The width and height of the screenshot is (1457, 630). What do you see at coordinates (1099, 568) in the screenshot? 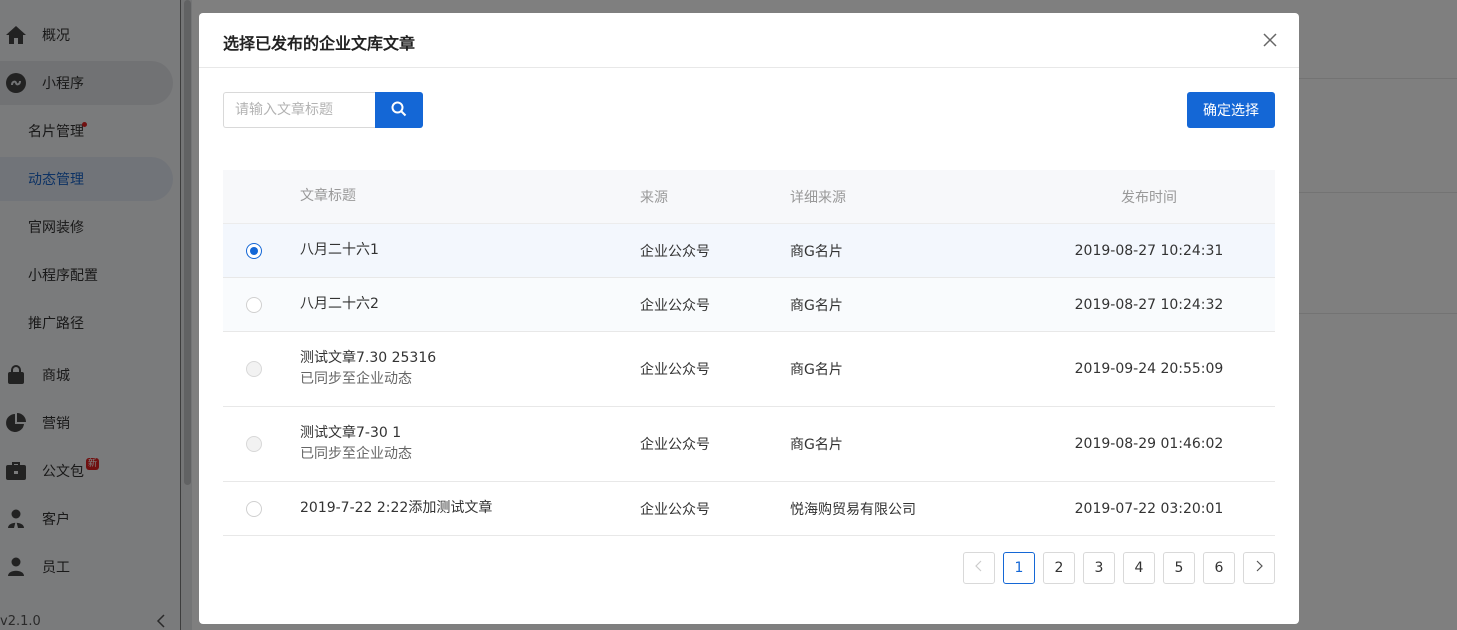
I see `page-button-3: 3` at bounding box center [1099, 568].